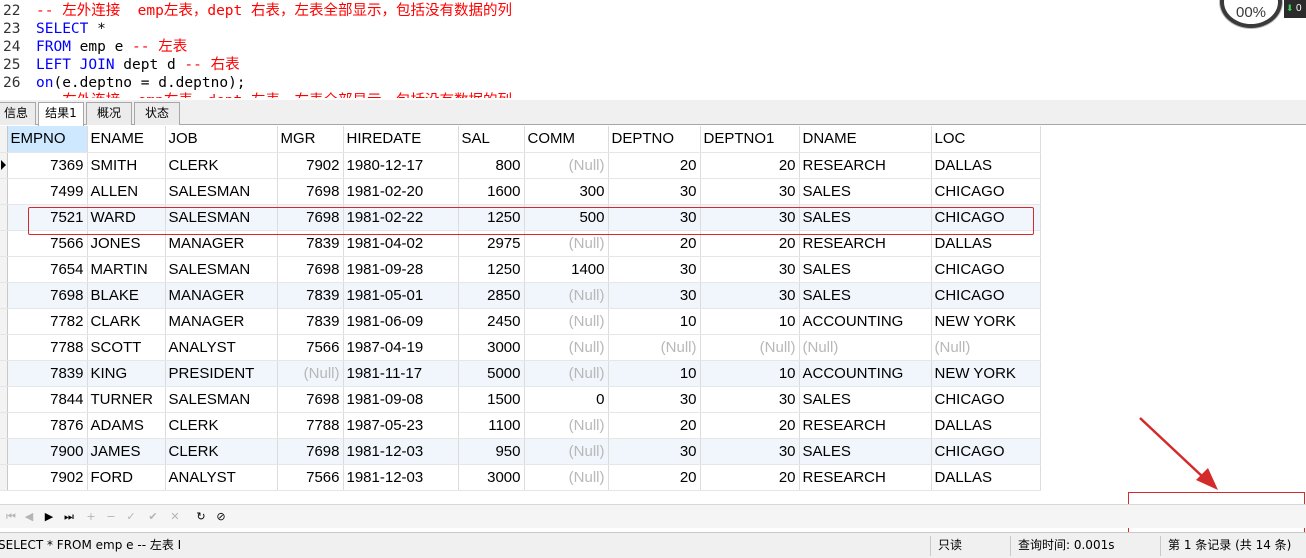 This screenshot has width=1306, height=558. Describe the element at coordinates (310, 425) in the screenshot. I see `cell-mgr: 7788` at that location.